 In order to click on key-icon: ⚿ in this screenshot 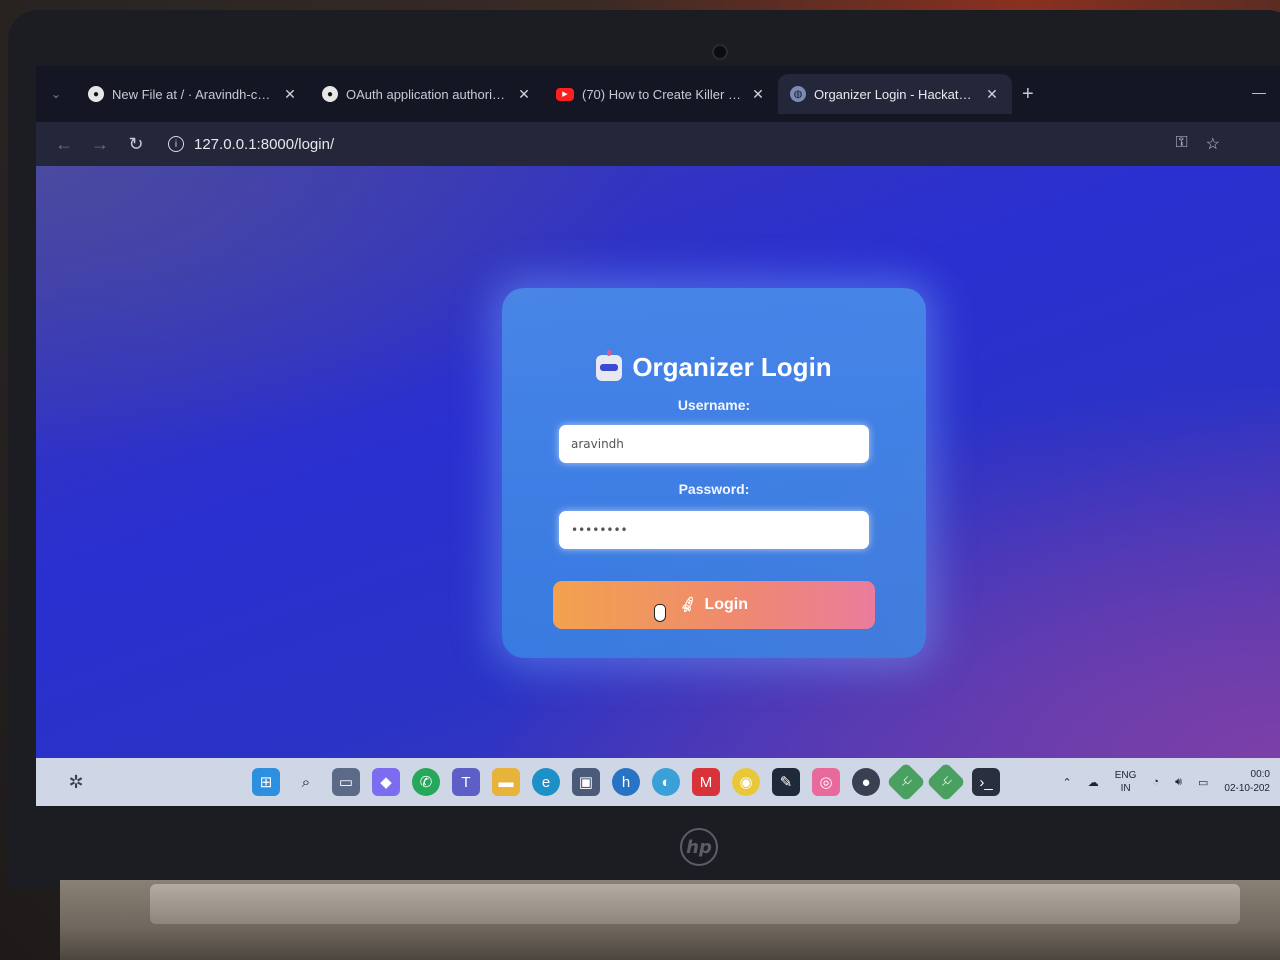, I will do `click(1181, 144)`.